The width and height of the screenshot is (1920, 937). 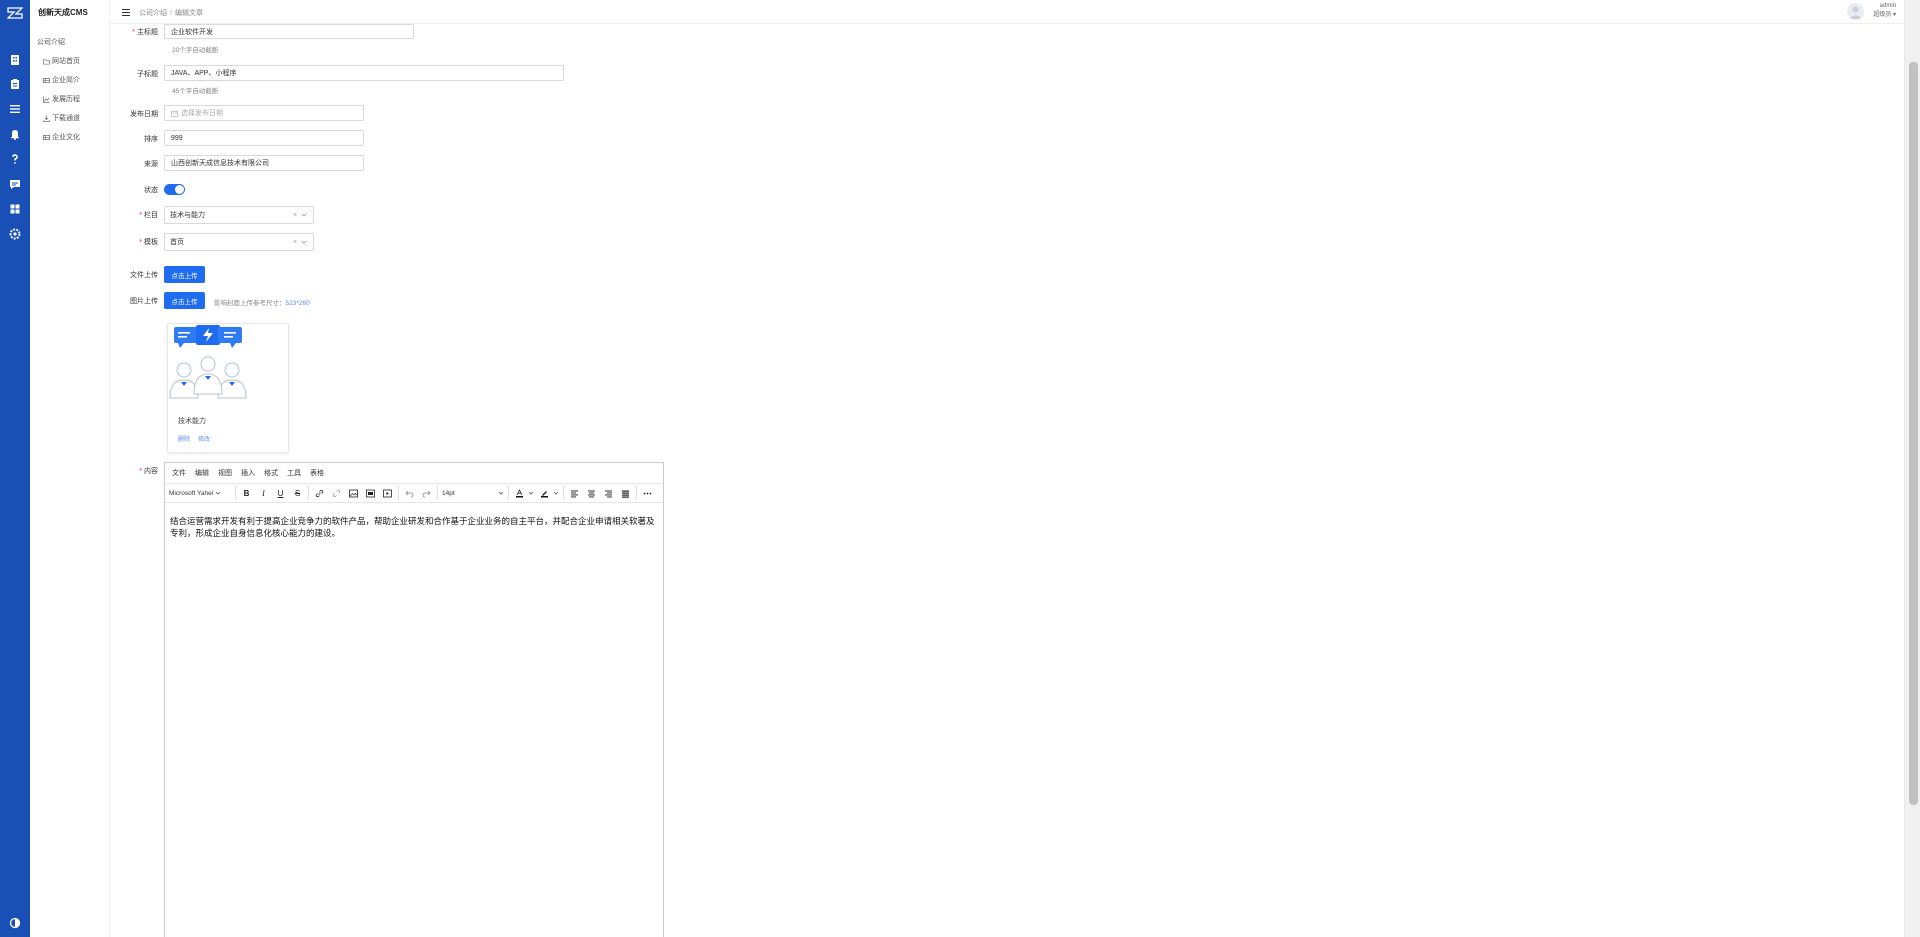 I want to click on underline-button: U, so click(x=280, y=493).